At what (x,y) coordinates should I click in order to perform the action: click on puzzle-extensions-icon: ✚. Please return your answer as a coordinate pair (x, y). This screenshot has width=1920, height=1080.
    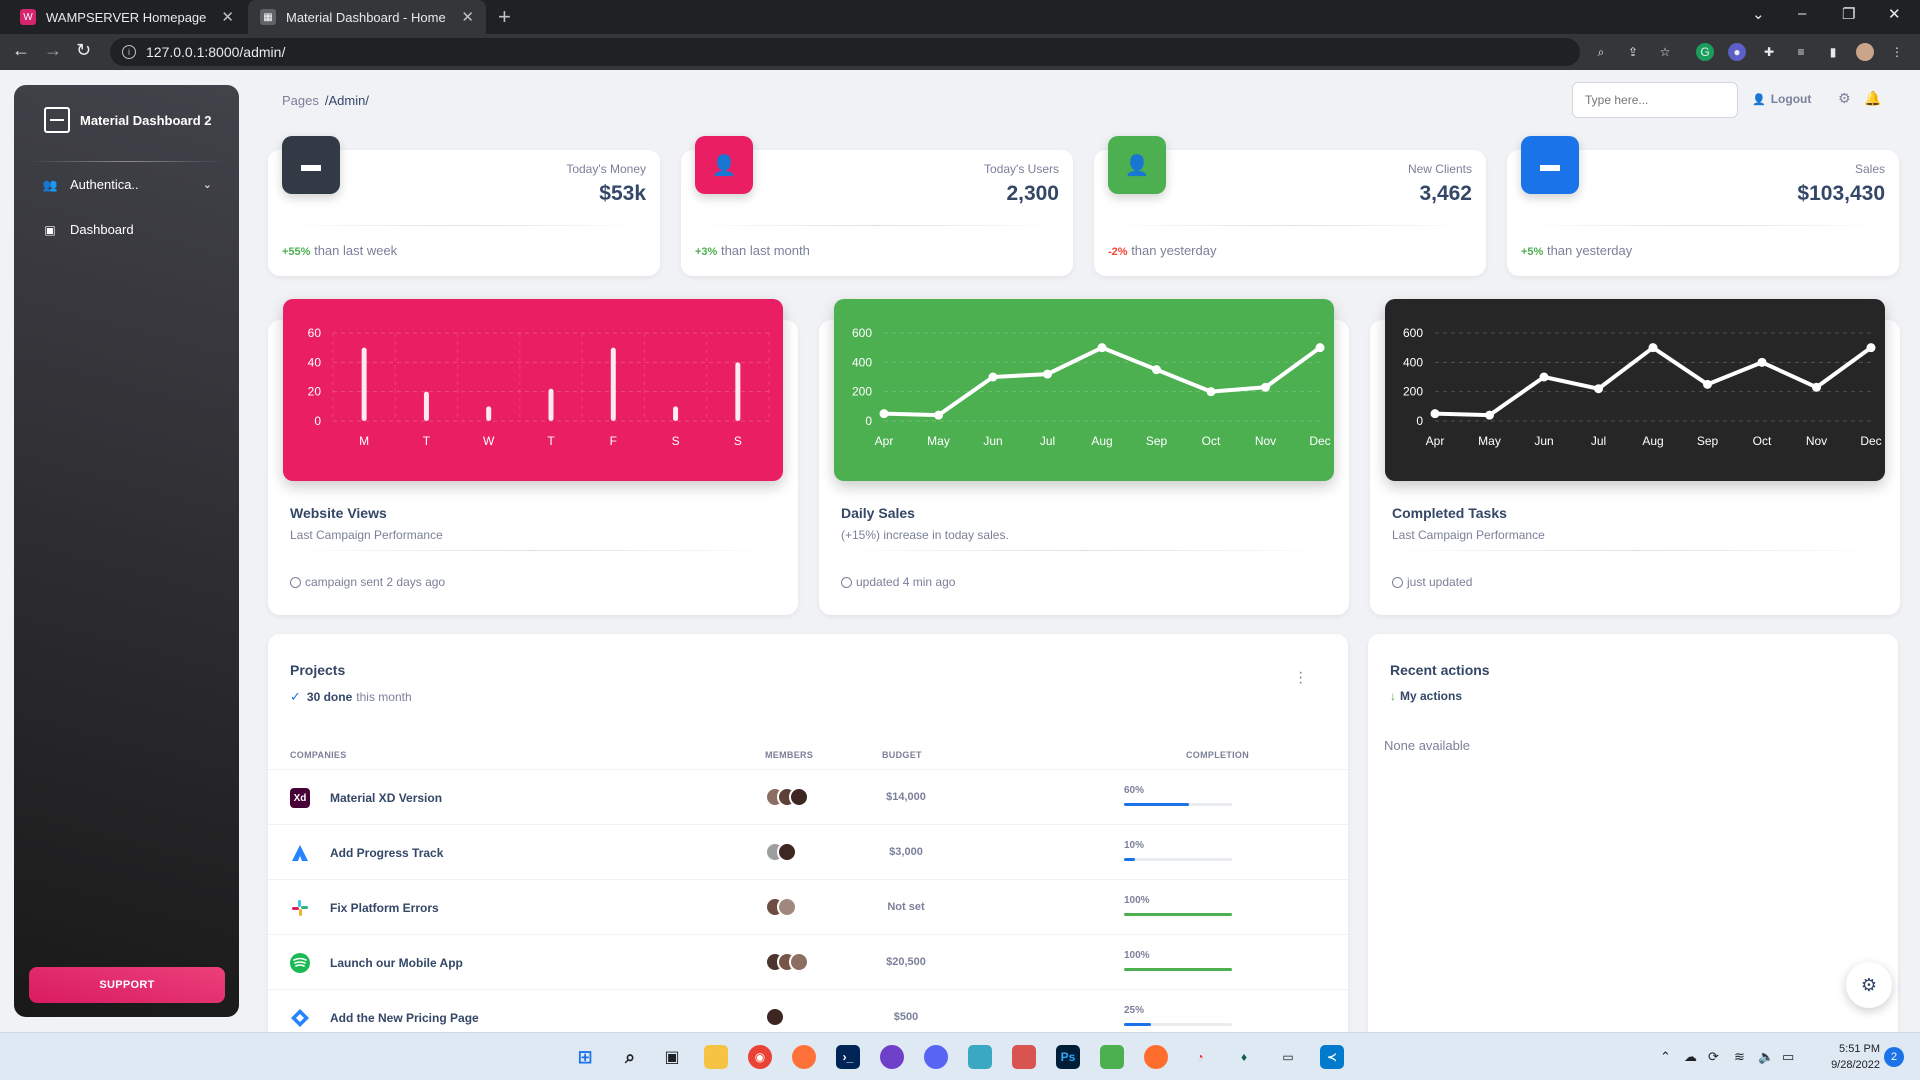
    Looking at the image, I should click on (1769, 52).